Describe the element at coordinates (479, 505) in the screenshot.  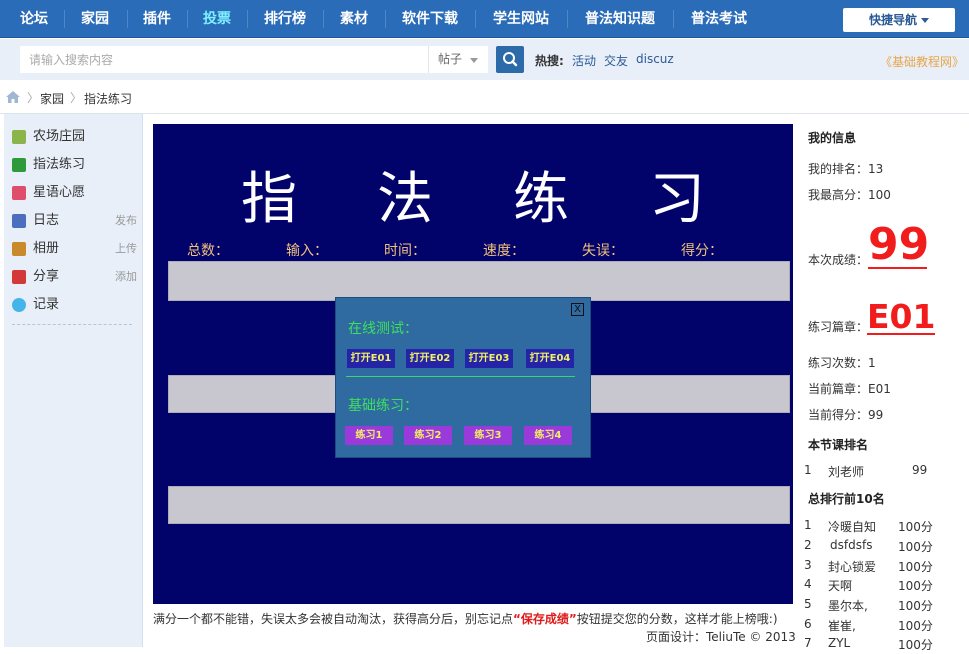
I see `text-line-strip` at that location.